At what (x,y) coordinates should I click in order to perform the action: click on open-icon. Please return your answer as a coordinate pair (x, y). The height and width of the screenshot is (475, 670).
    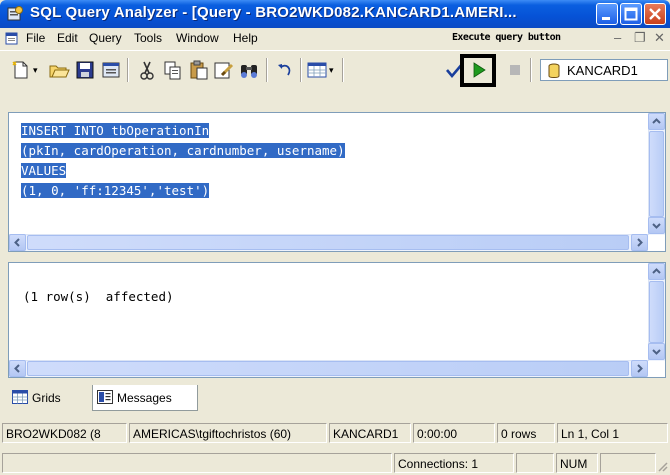
    Looking at the image, I should click on (59, 70).